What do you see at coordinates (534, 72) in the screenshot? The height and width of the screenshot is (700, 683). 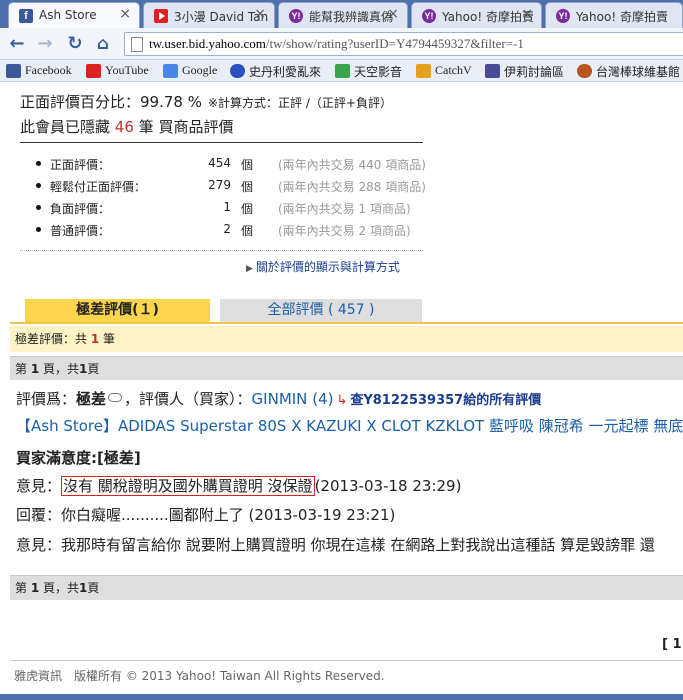 I see `bookmark-label: 伊莉討論區` at bounding box center [534, 72].